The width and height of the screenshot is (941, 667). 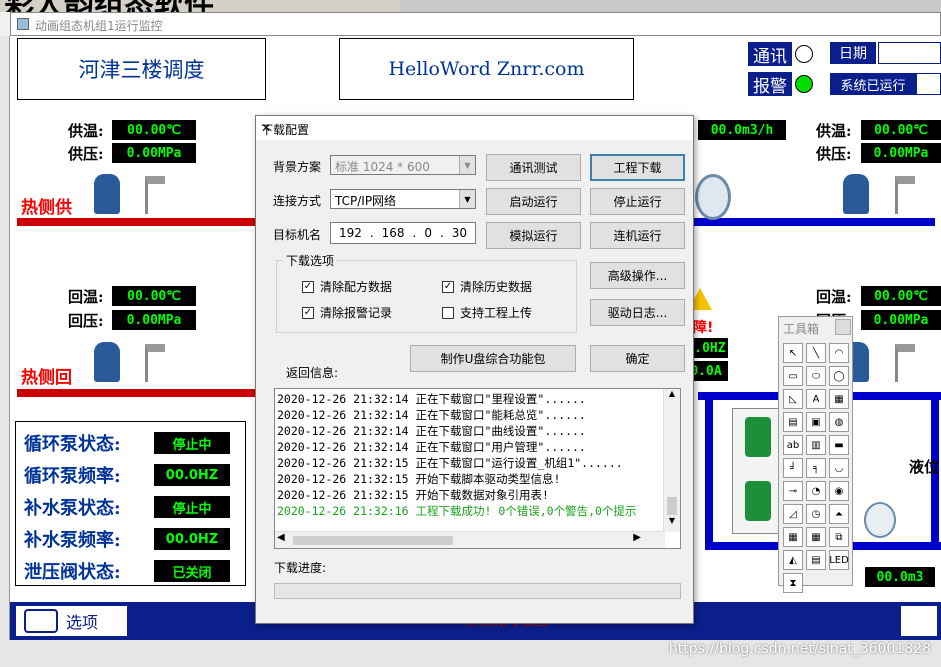 What do you see at coordinates (533, 201) in the screenshot?
I see `start-run-button: 启动运行` at bounding box center [533, 201].